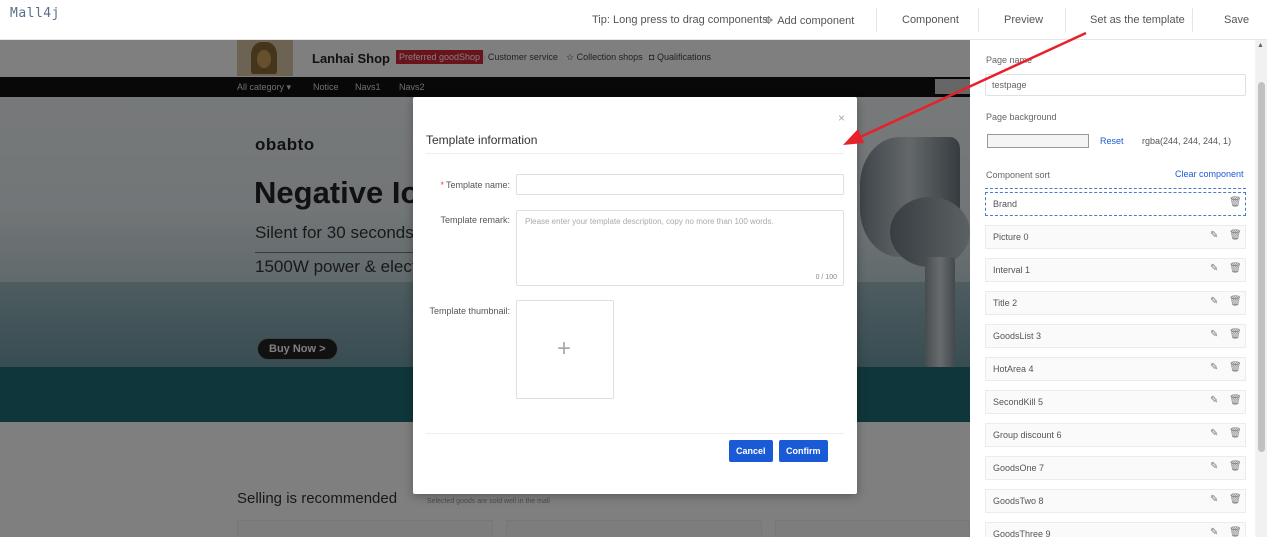 Image resolution: width=1267 pixels, height=537 pixels. Describe the element at coordinates (826, 277) in the screenshot. I see `remark-char-count: 0 / 100` at that location.